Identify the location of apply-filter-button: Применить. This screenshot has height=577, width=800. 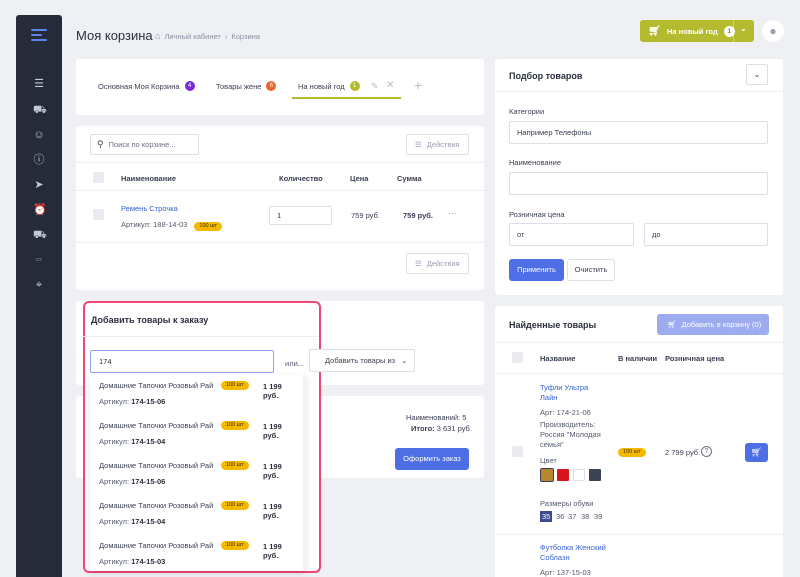
(536, 270).